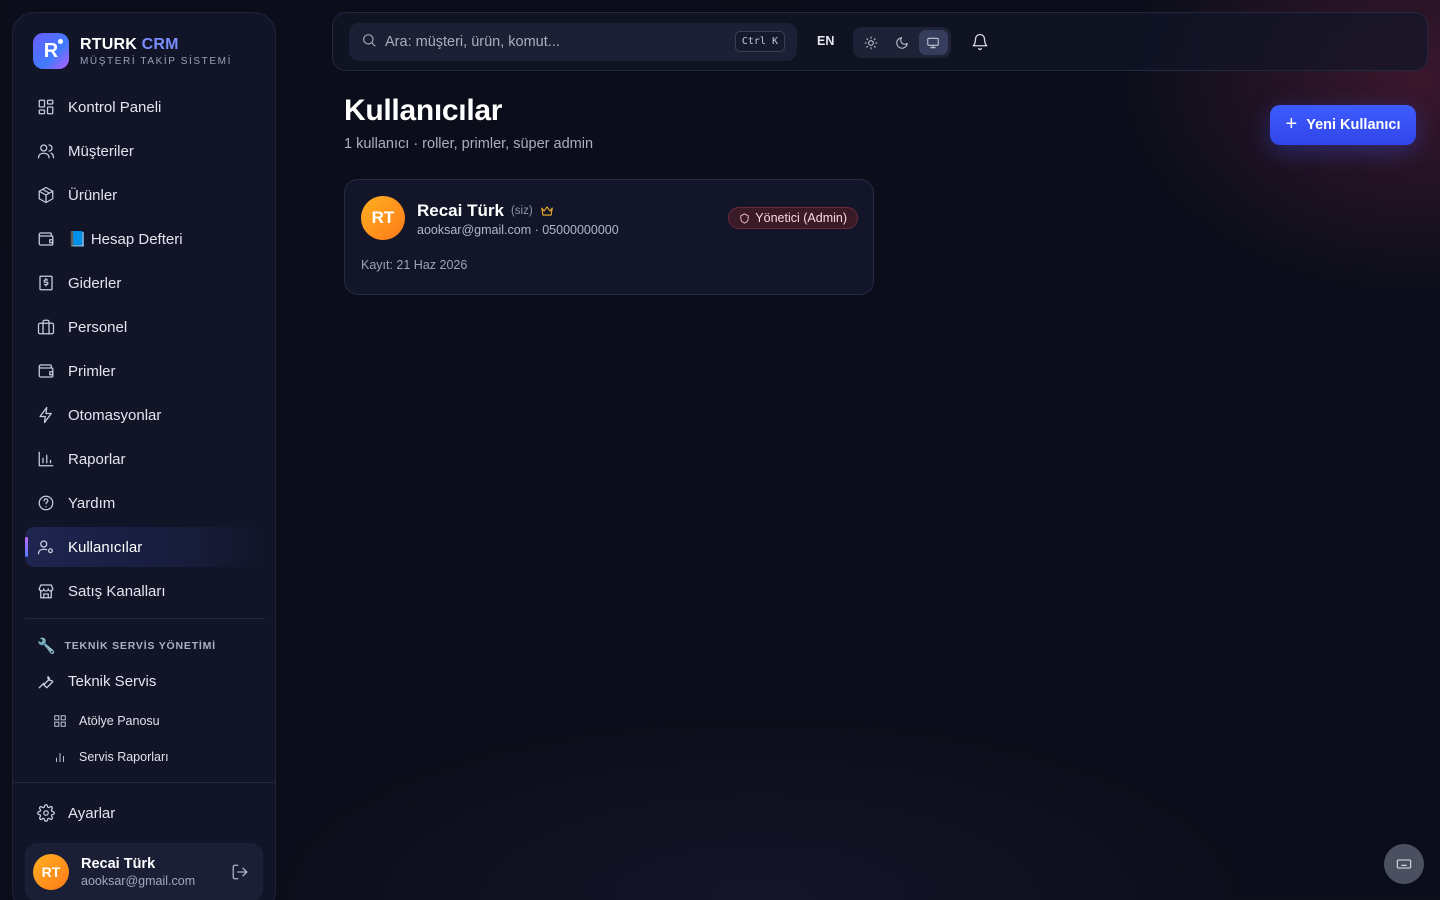 This screenshot has height=900, width=1440. I want to click on grid-icon, so click(60, 721).